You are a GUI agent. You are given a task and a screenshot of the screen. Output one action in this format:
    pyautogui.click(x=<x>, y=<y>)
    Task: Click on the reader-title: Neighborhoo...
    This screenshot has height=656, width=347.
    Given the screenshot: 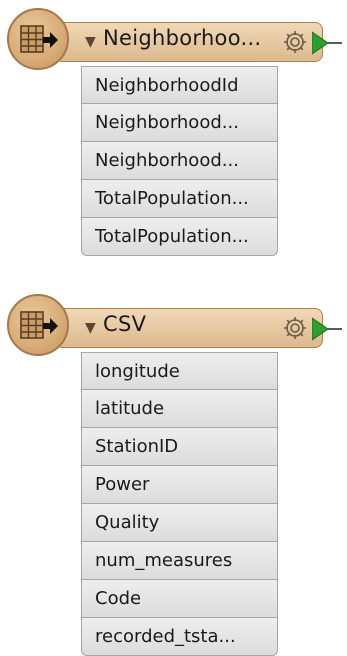 What is the action you would take?
    pyautogui.click(x=182, y=38)
    